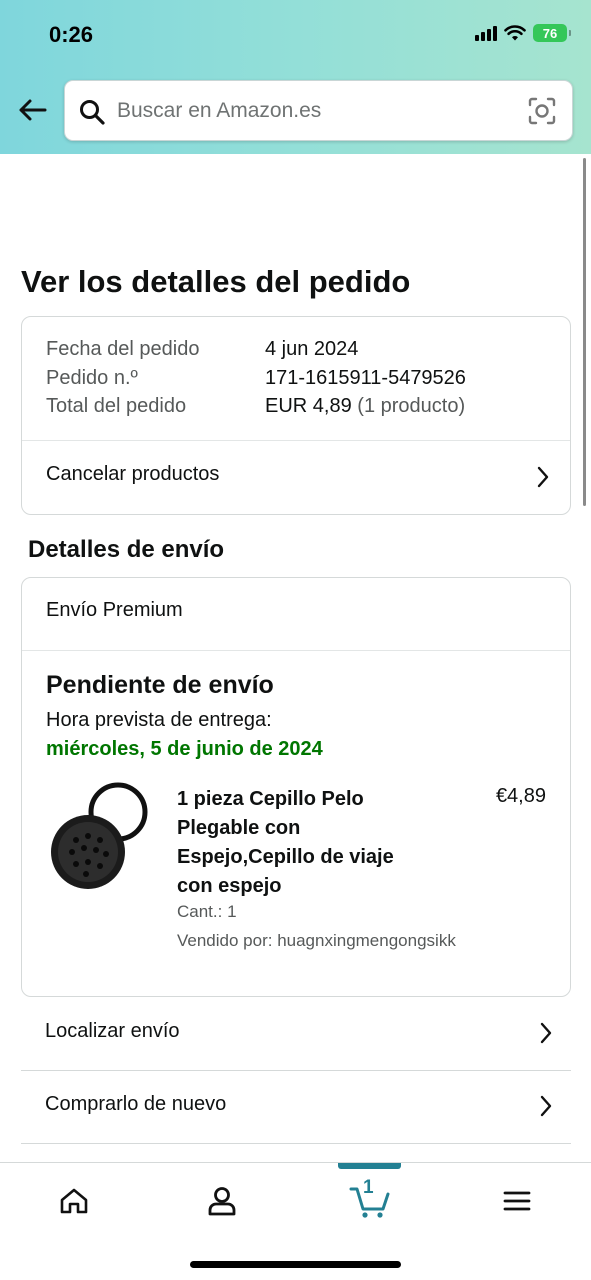 This screenshot has height=1280, width=591. Describe the element at coordinates (160, 685) in the screenshot. I see `shipment-status: Pendiente de envío` at that location.